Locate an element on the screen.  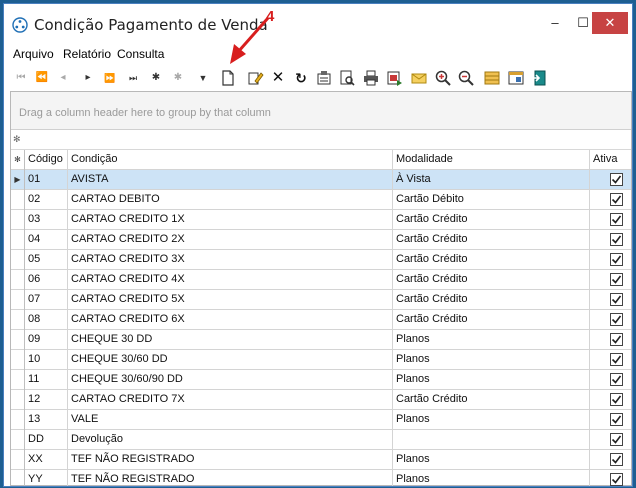
cell-modalidade: Cartão Débito is located at coordinates (491, 200).